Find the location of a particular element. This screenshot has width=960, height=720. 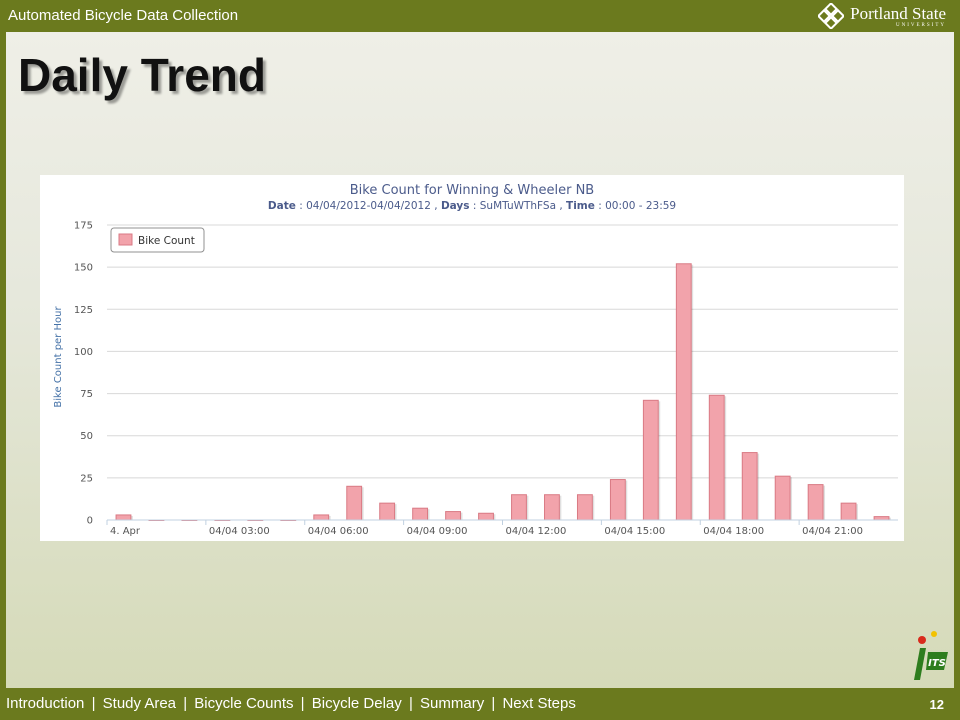

x-tick-label: 04/04 03:00 is located at coordinates (239, 531).